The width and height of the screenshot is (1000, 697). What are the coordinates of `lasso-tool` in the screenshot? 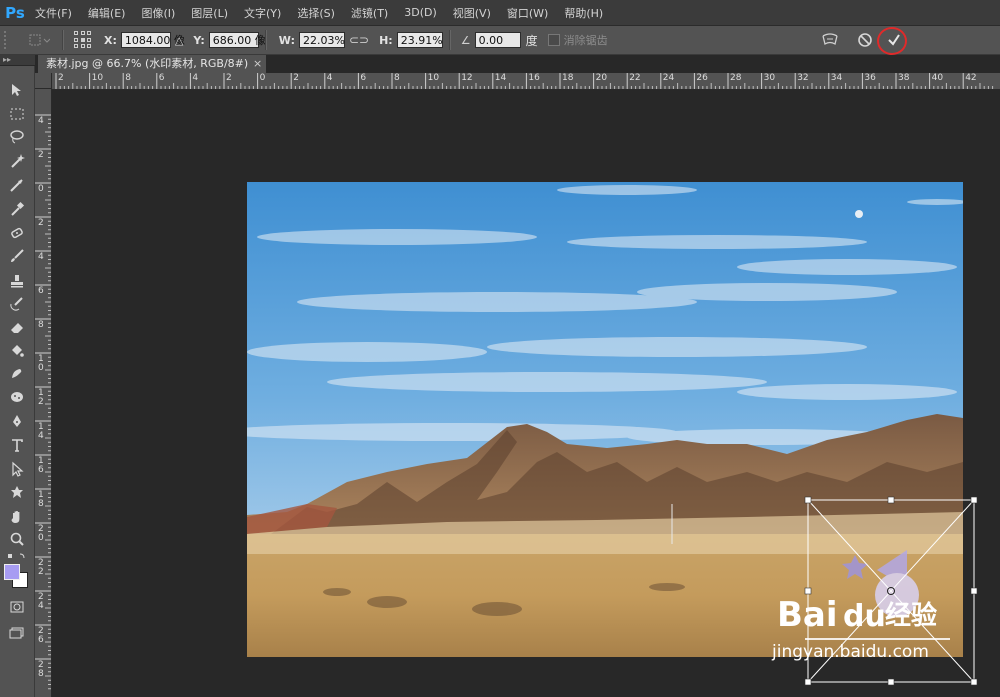 It's located at (17, 137).